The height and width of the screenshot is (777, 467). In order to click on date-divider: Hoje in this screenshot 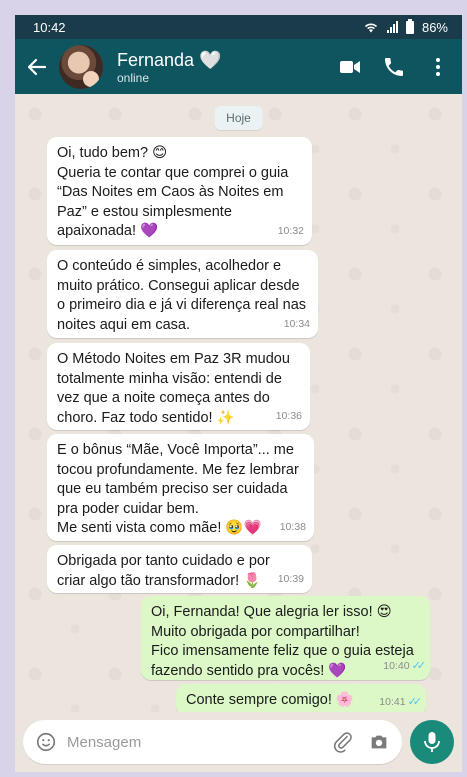, I will do `click(238, 118)`.